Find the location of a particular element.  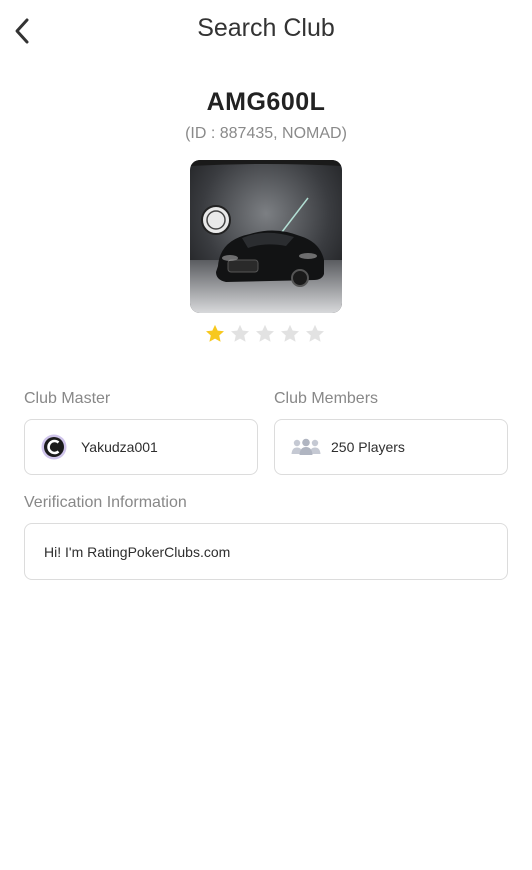

club-image is located at coordinates (266, 236).